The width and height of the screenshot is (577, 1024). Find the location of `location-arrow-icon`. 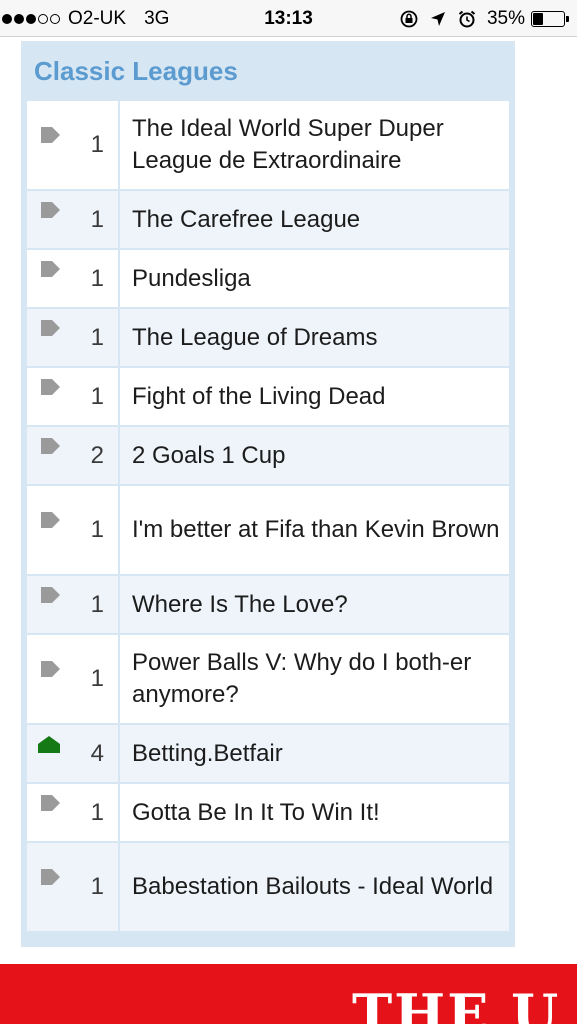

location-arrow-icon is located at coordinates (438, 19).